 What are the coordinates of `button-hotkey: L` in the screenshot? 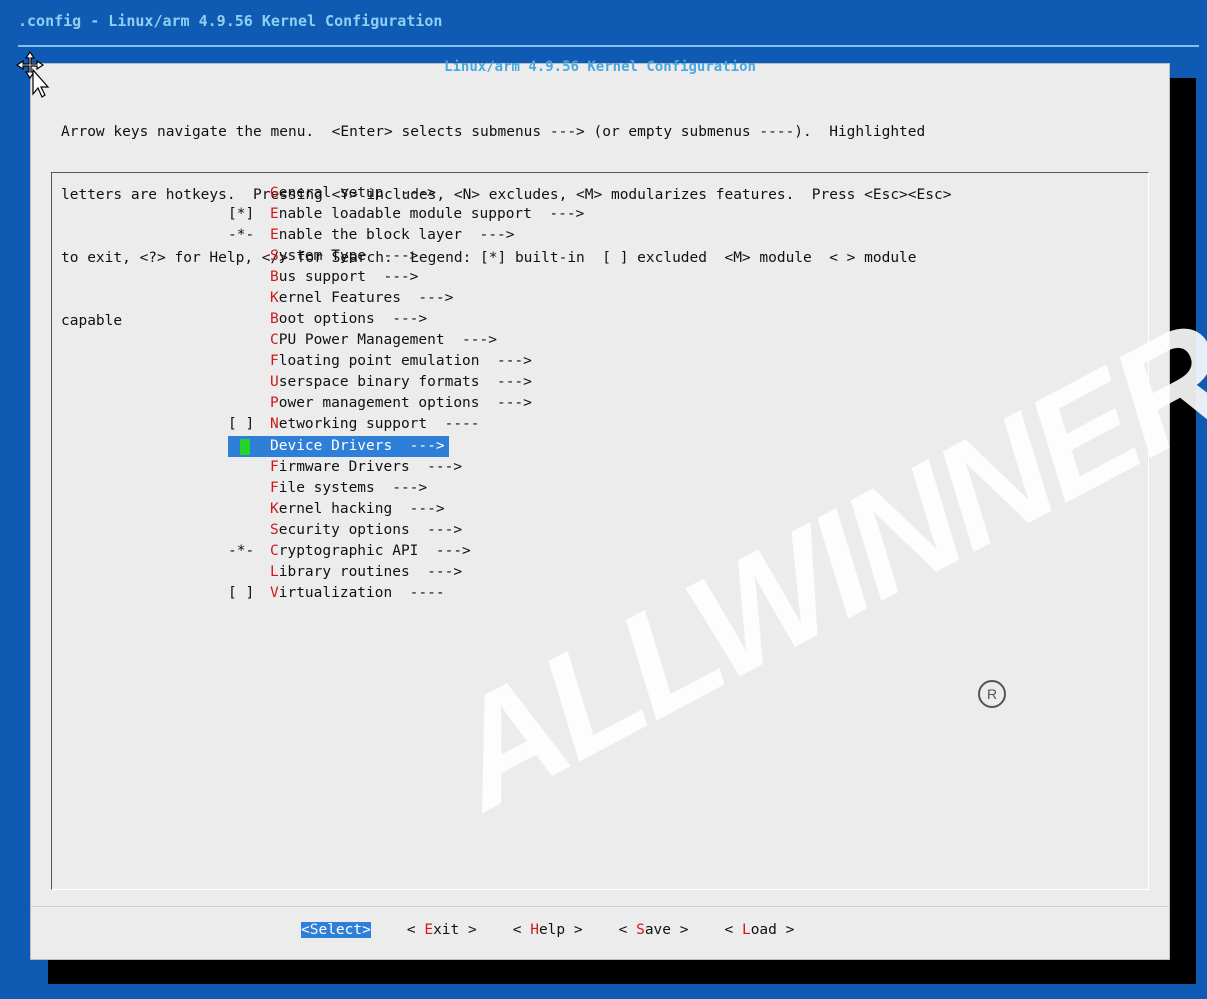 It's located at (746, 930).